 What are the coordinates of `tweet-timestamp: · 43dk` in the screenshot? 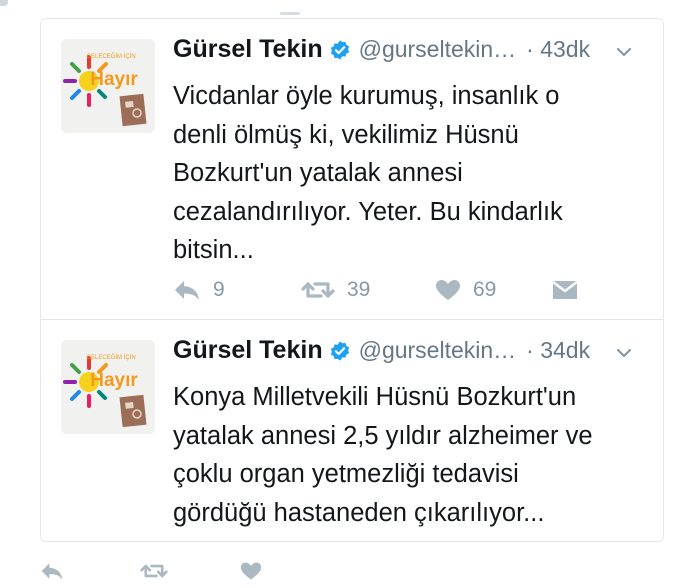 It's located at (558, 49).